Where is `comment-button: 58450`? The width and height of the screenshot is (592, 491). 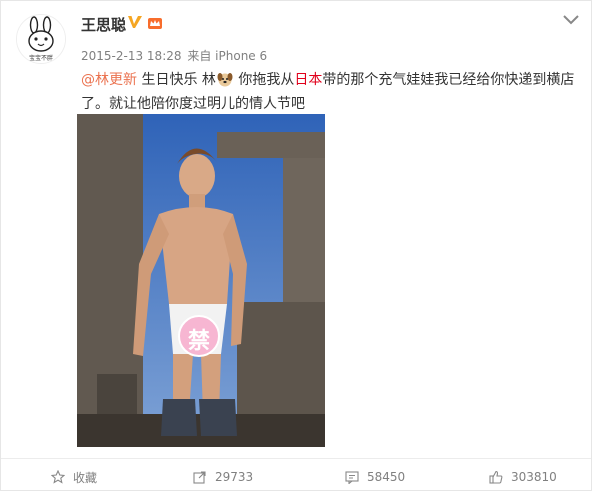 comment-button: 58450 is located at coordinates (375, 477).